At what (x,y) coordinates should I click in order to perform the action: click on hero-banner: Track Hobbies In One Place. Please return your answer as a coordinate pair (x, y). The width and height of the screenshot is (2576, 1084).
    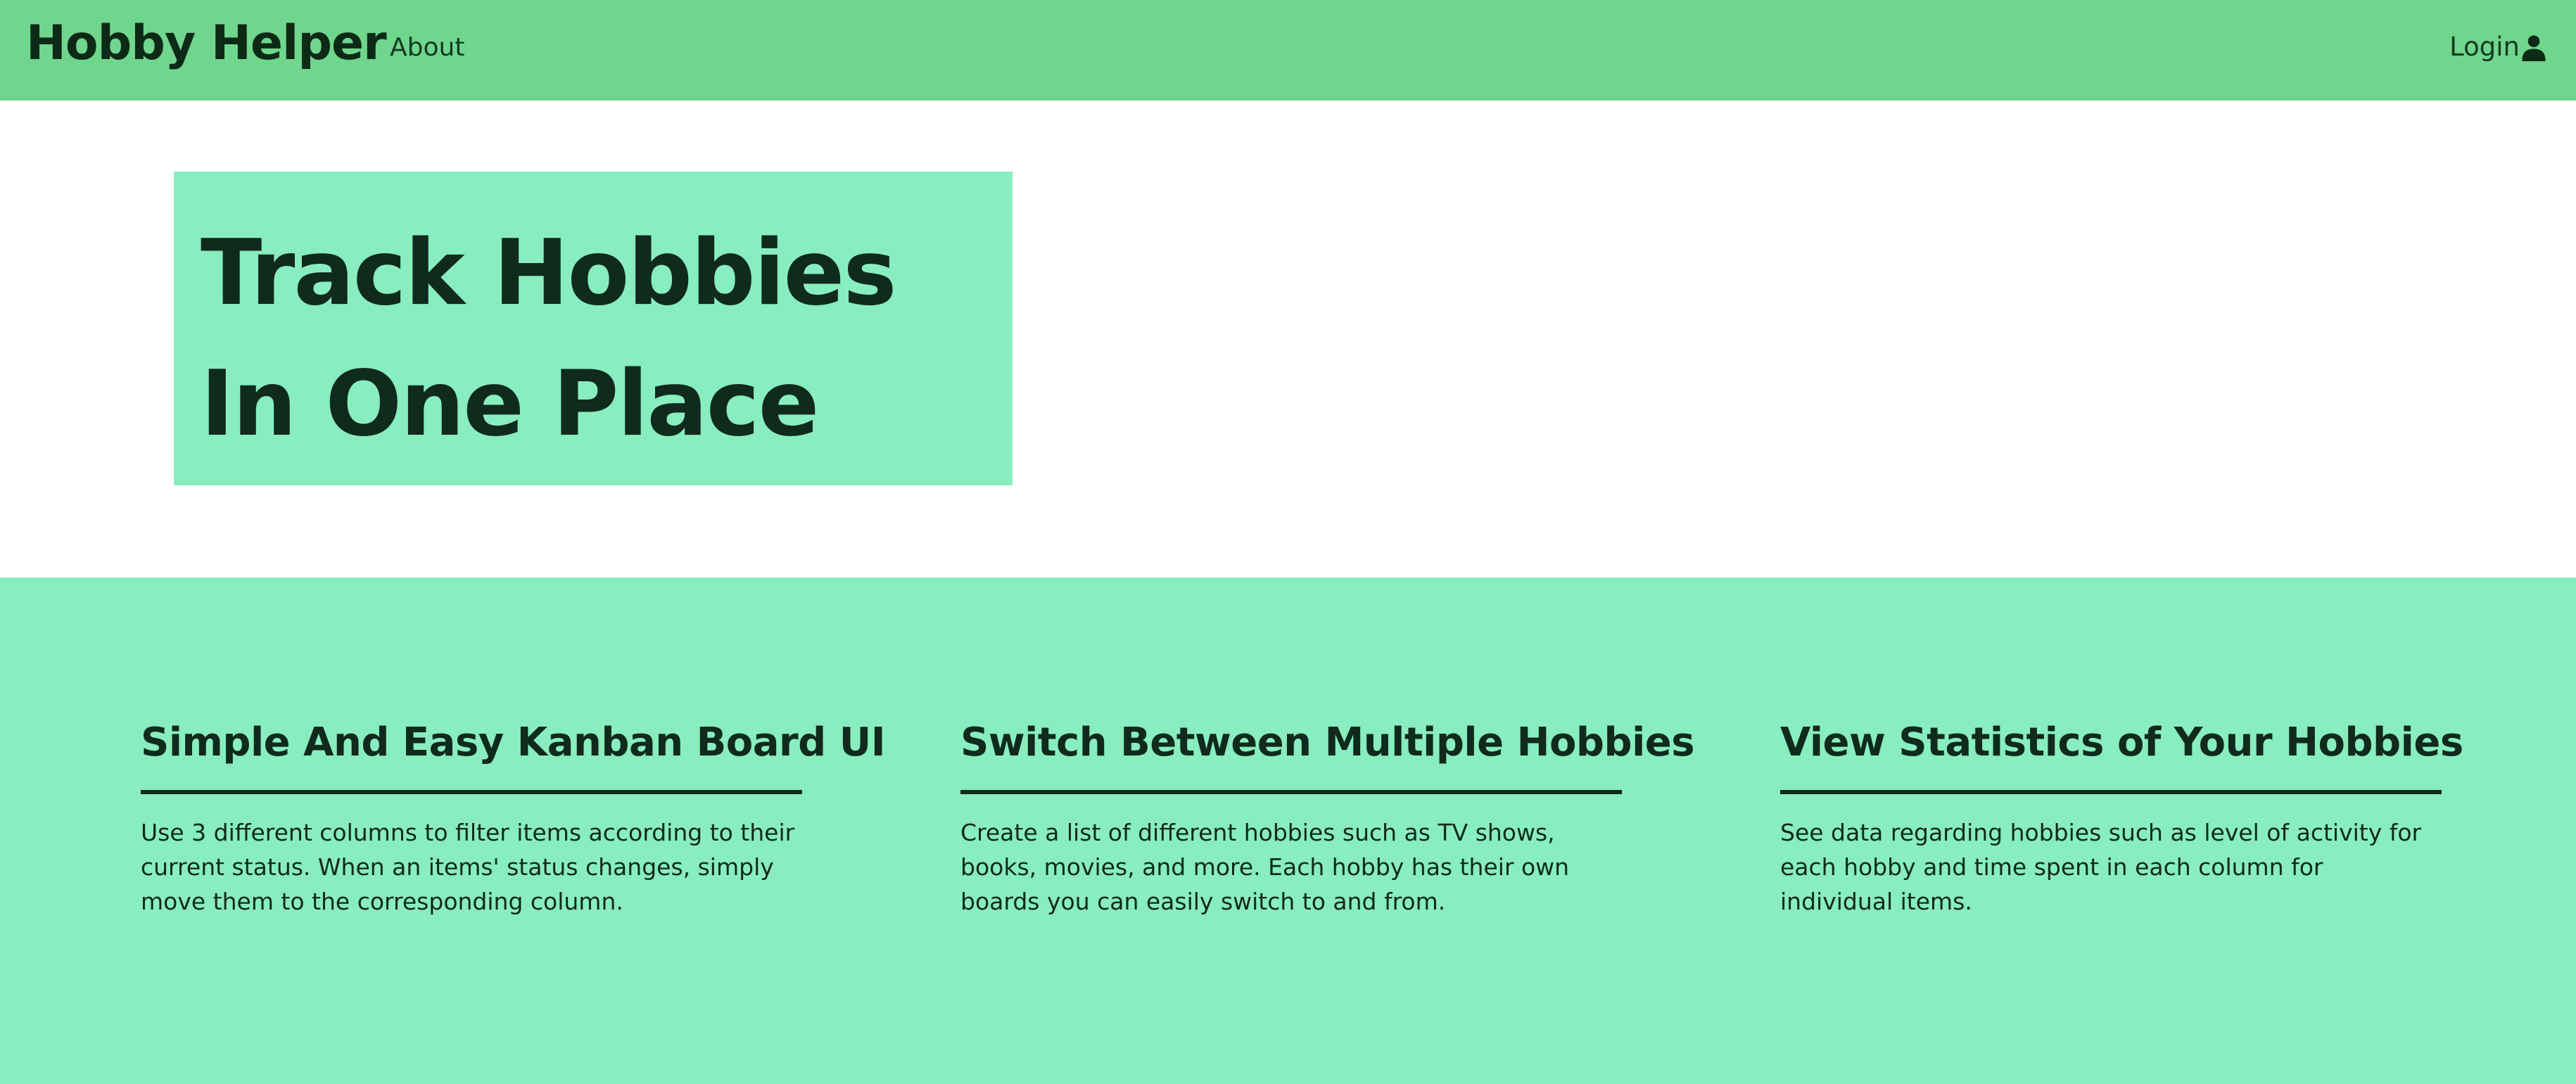
    Looking at the image, I should click on (593, 329).